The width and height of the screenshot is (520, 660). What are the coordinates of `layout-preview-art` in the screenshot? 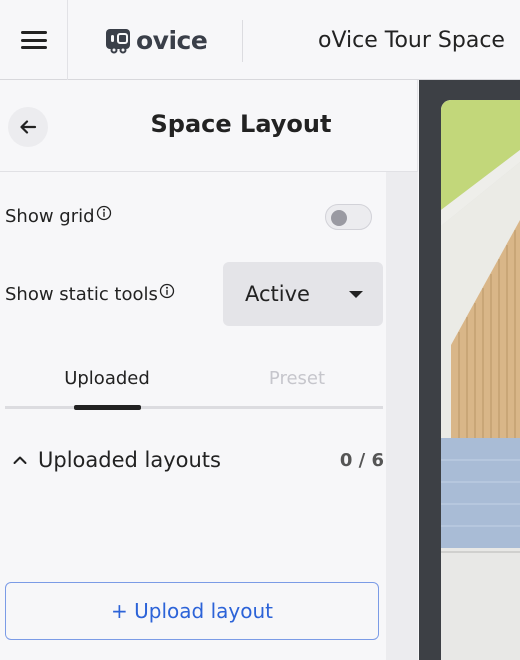 It's located at (480, 380).